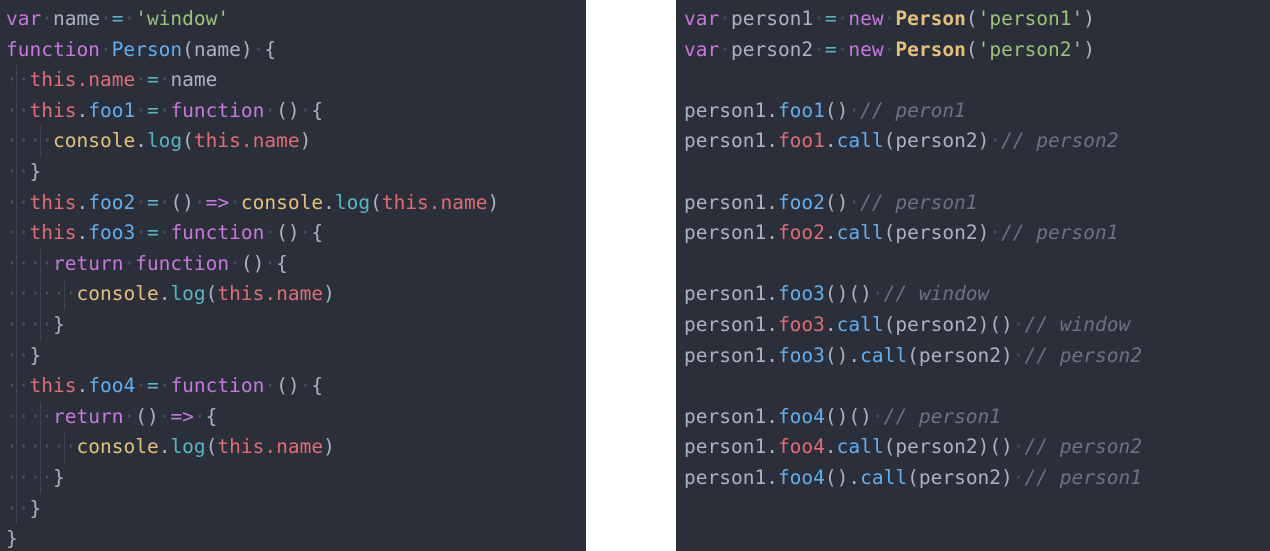  What do you see at coordinates (801, 294) in the screenshot?
I see `method-call-foo3: foo3` at bounding box center [801, 294].